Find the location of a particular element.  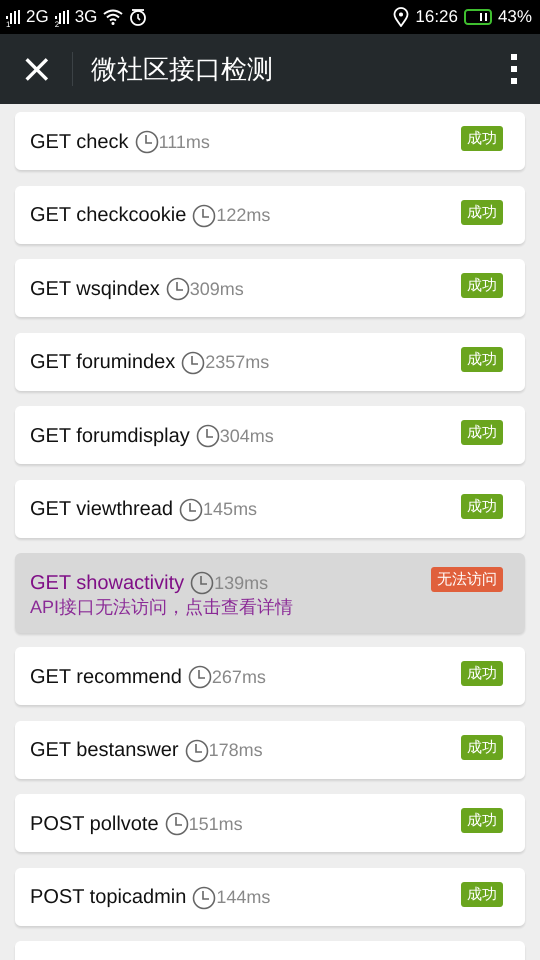

sim-slot-number: 1 is located at coordinates (8, 24).